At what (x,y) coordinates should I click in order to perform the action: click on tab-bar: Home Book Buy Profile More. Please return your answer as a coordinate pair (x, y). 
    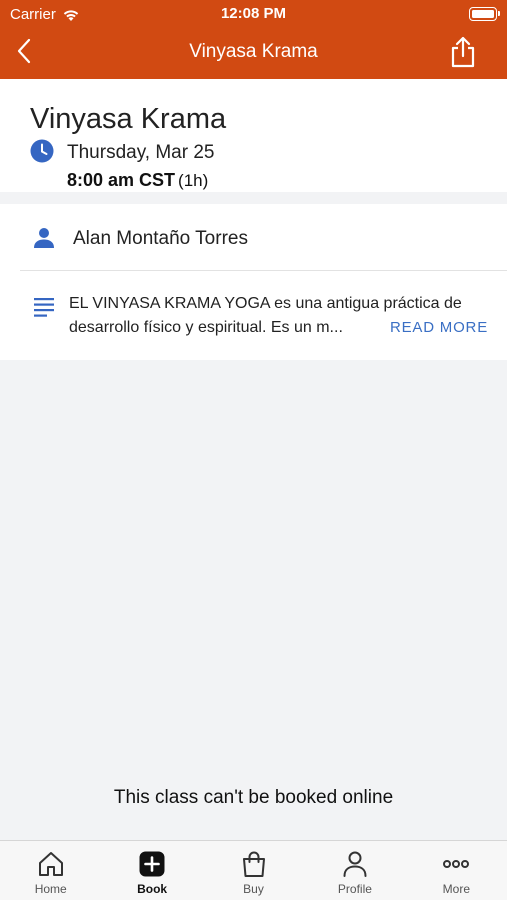
    Looking at the image, I should click on (253, 870).